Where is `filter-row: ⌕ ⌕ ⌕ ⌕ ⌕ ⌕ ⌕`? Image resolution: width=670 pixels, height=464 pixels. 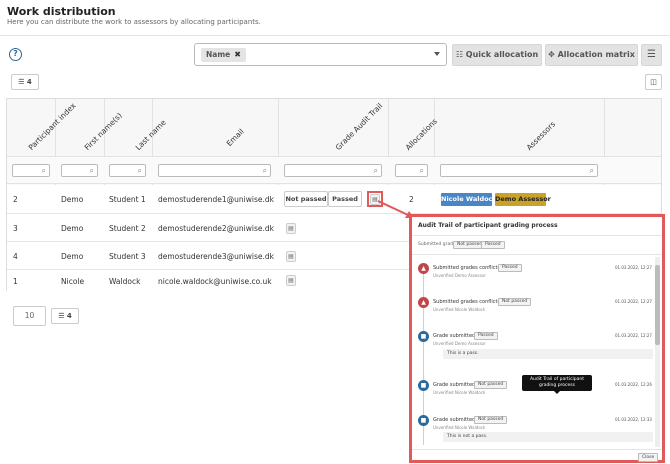 filter-row: ⌕ ⌕ ⌕ ⌕ ⌕ ⌕ ⌕ is located at coordinates (334, 170).